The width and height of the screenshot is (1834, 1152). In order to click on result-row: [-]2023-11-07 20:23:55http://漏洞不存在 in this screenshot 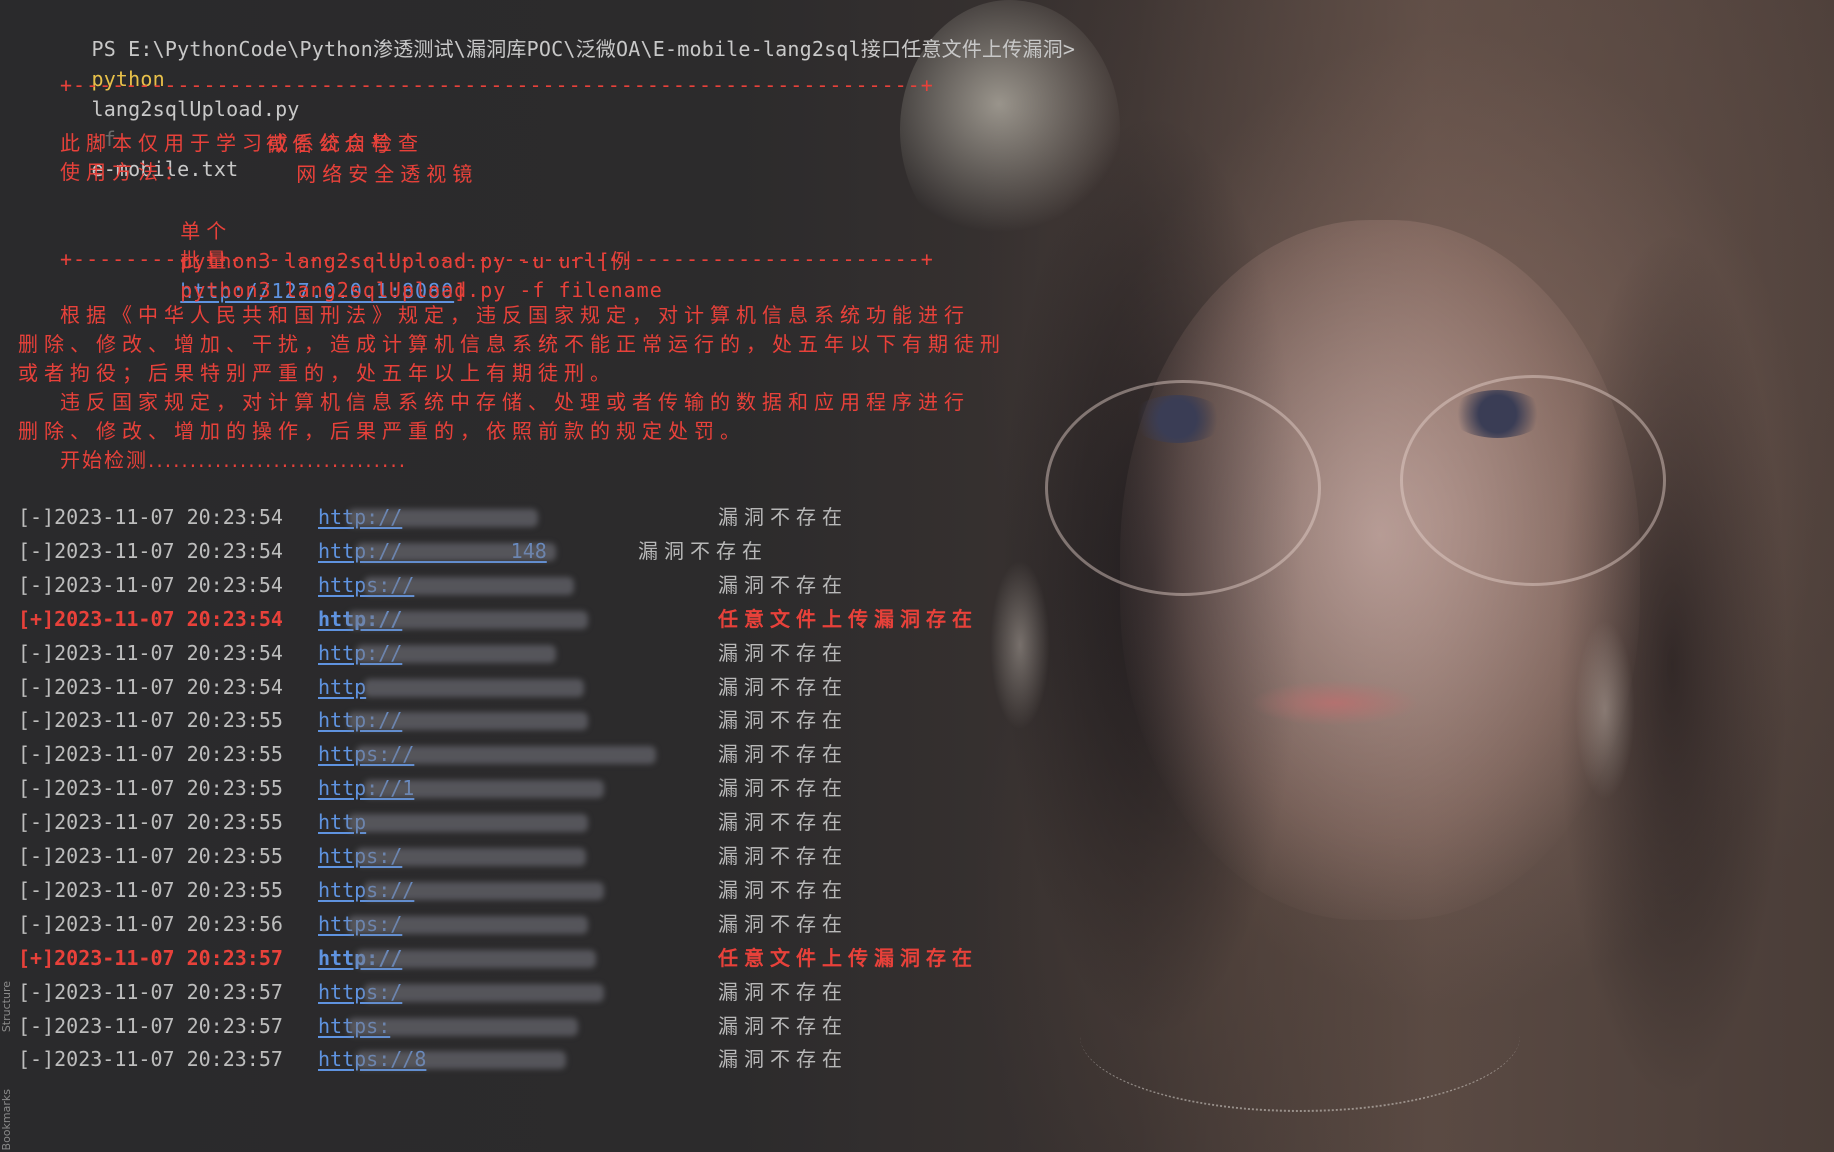, I will do `click(430, 720)`.